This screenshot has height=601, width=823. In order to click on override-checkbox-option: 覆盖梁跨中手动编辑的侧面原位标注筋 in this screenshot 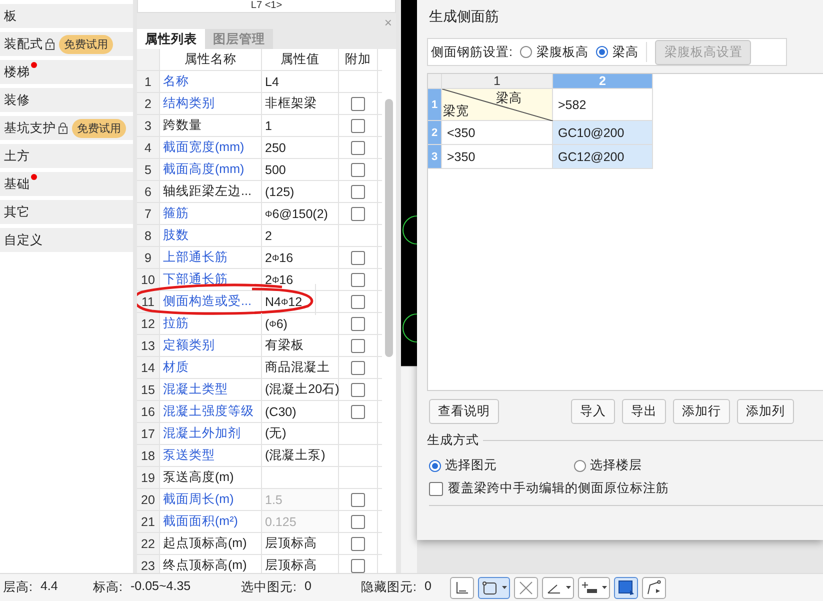, I will do `click(626, 493)`.